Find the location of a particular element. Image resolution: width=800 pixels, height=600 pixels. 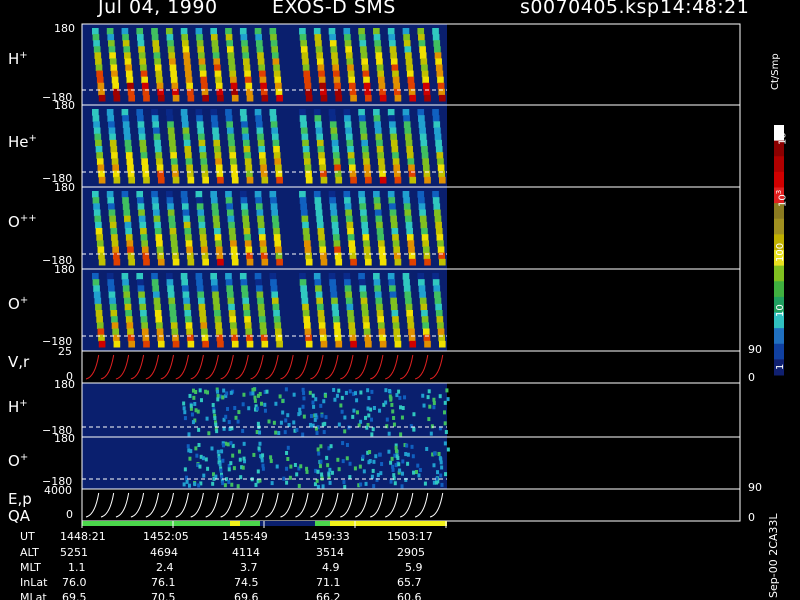

eph-cell: 76.0 is located at coordinates (74, 582).